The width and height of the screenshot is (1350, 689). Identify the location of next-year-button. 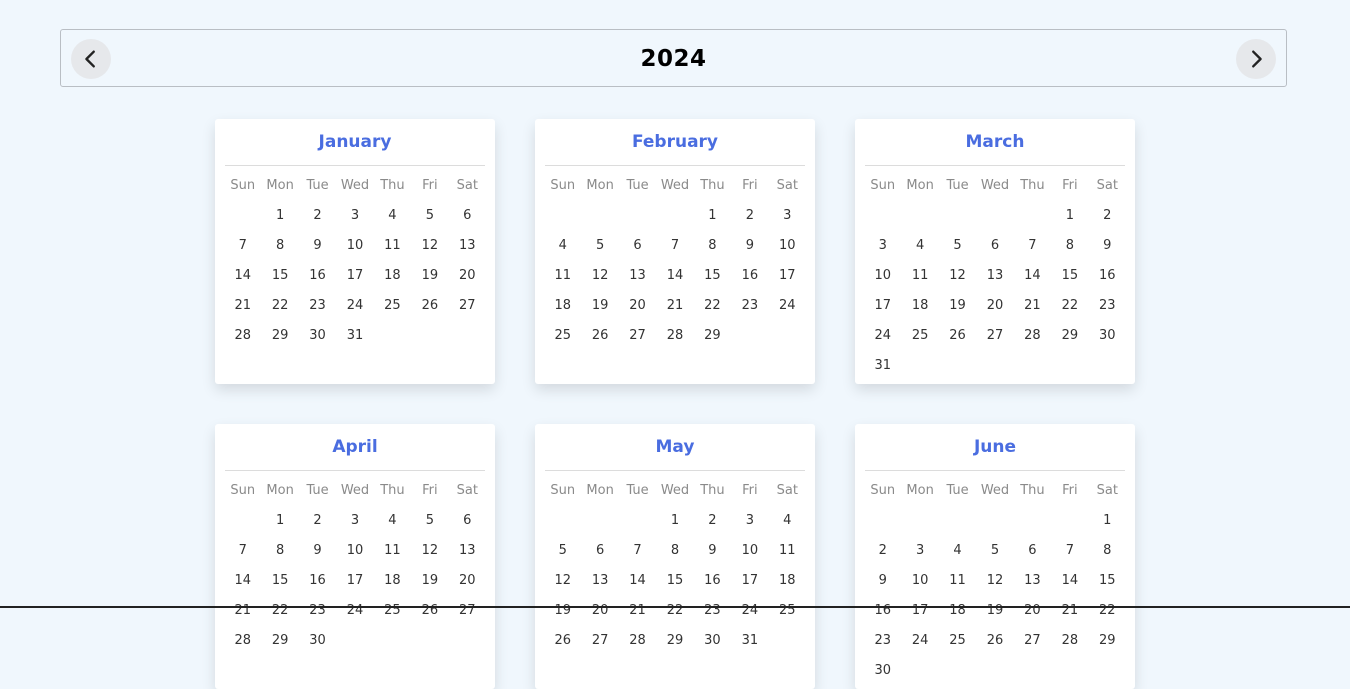
(1256, 59).